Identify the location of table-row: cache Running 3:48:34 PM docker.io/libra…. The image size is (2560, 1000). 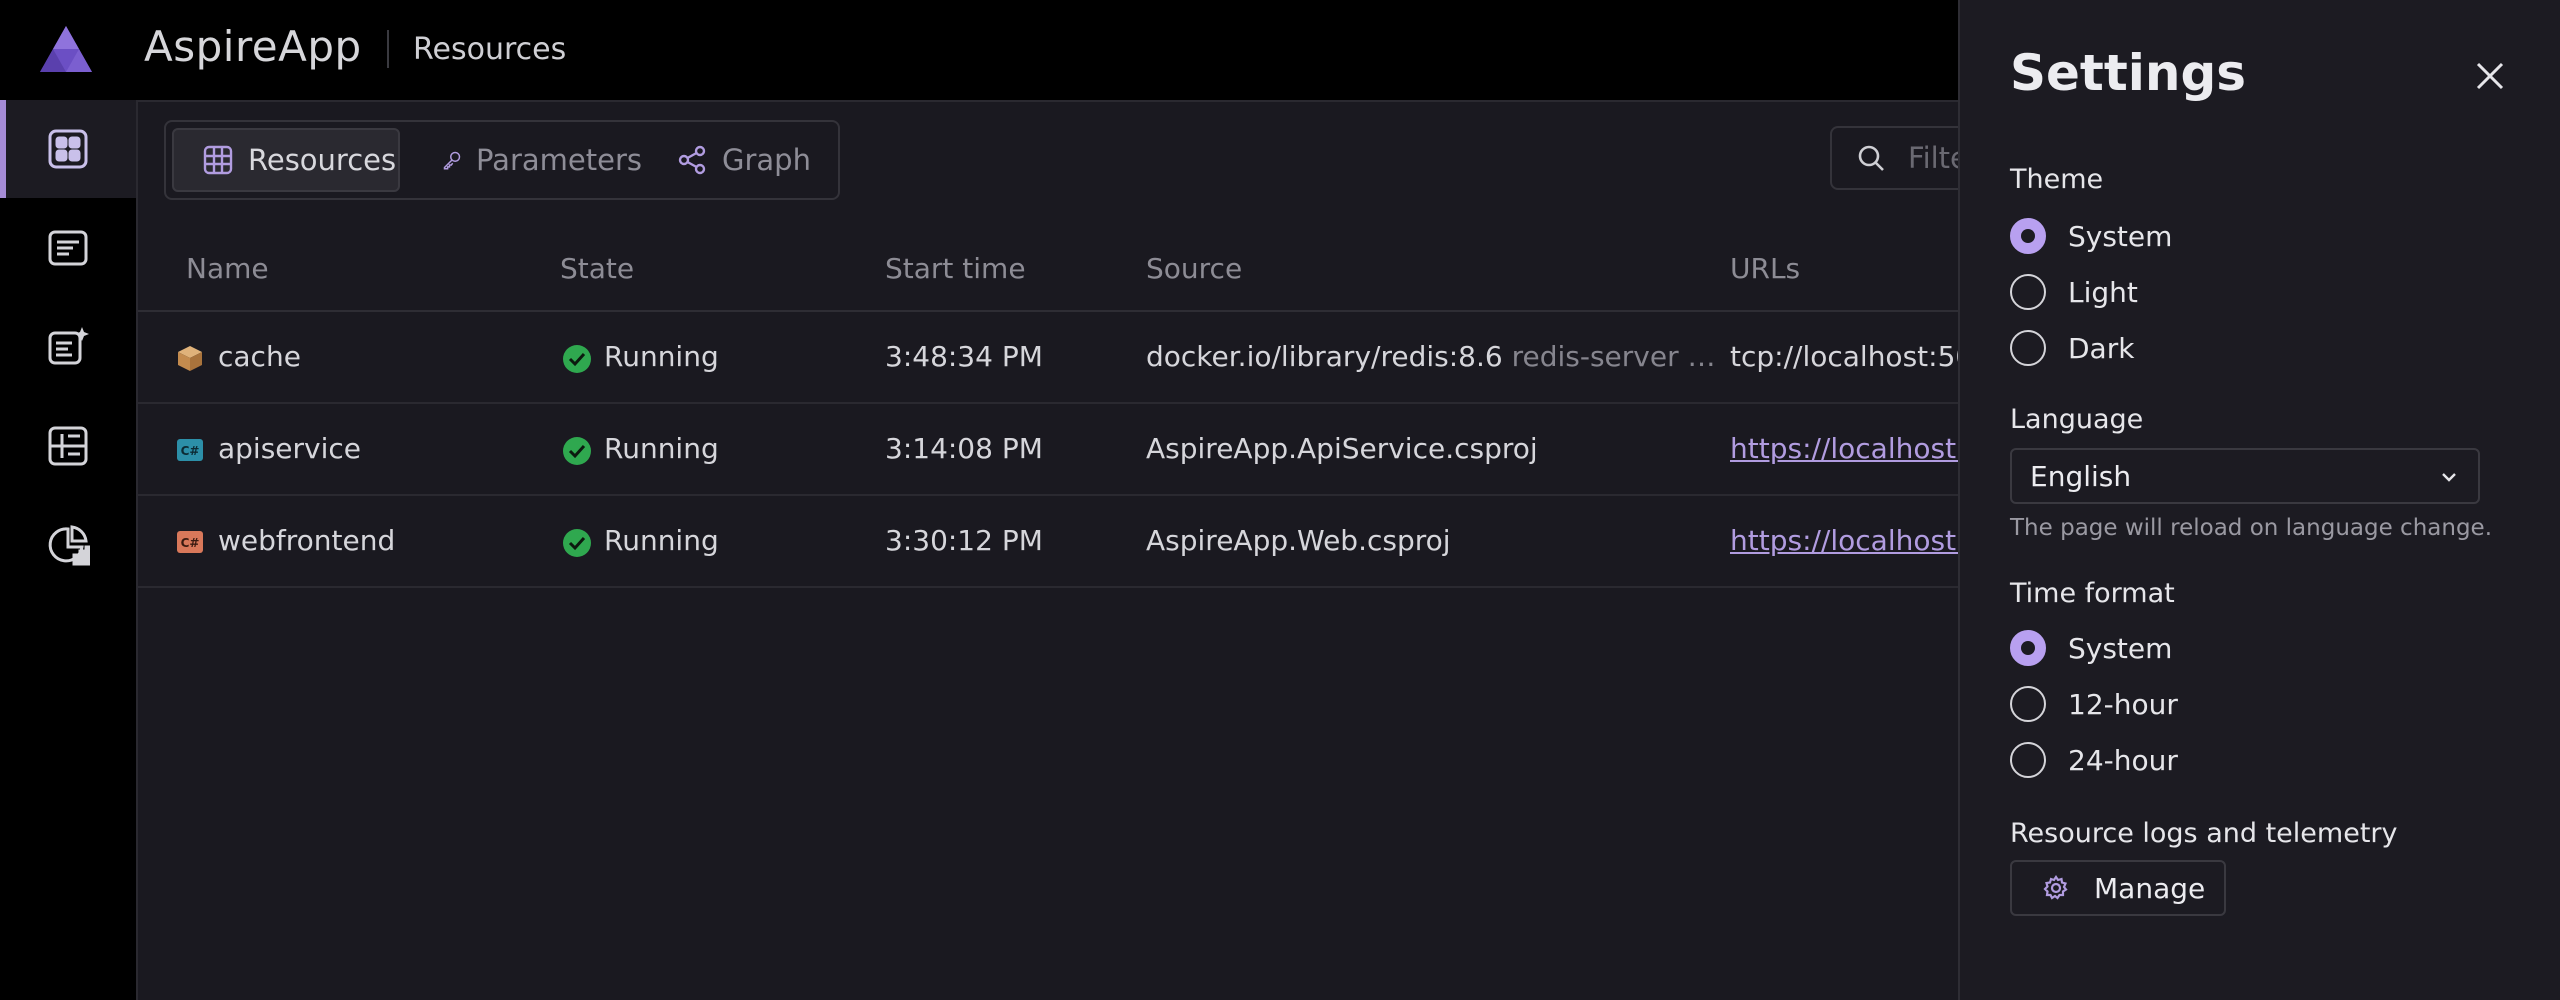
(1055, 358).